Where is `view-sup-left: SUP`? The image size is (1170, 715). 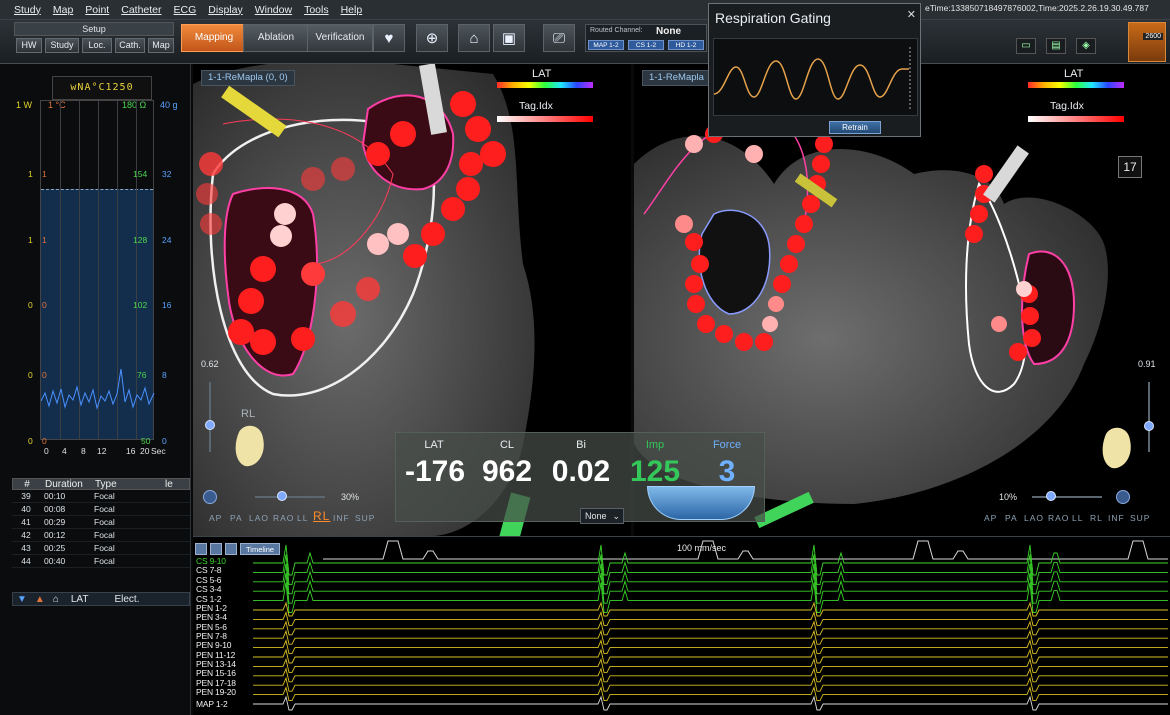
view-sup-left: SUP is located at coordinates (365, 518).